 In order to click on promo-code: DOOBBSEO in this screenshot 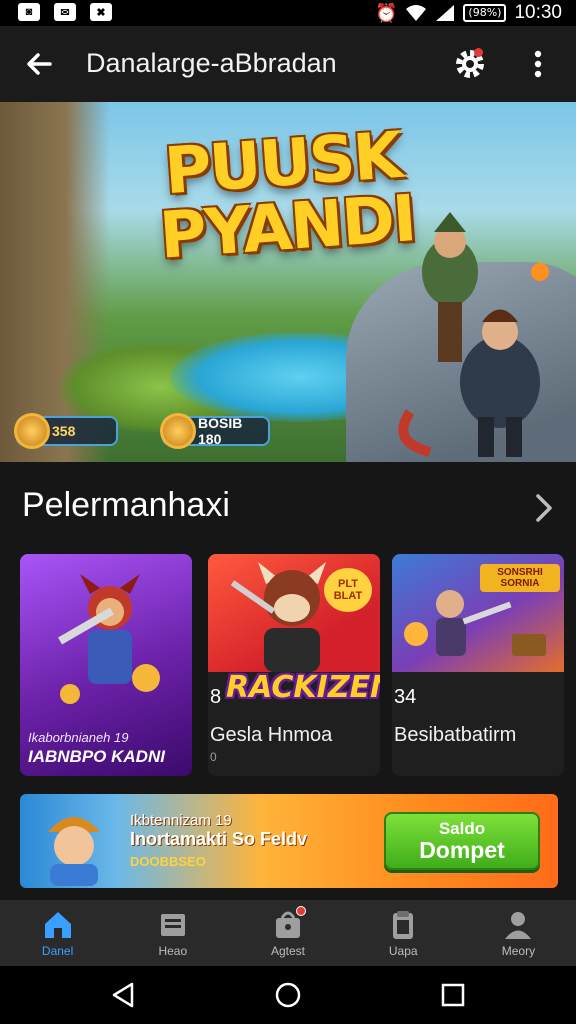, I will do `click(168, 861)`.